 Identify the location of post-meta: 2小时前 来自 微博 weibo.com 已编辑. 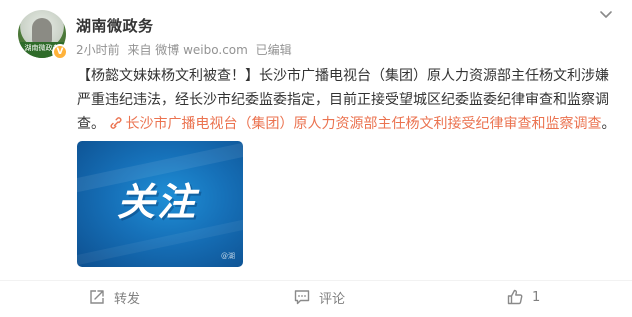
(186, 49).